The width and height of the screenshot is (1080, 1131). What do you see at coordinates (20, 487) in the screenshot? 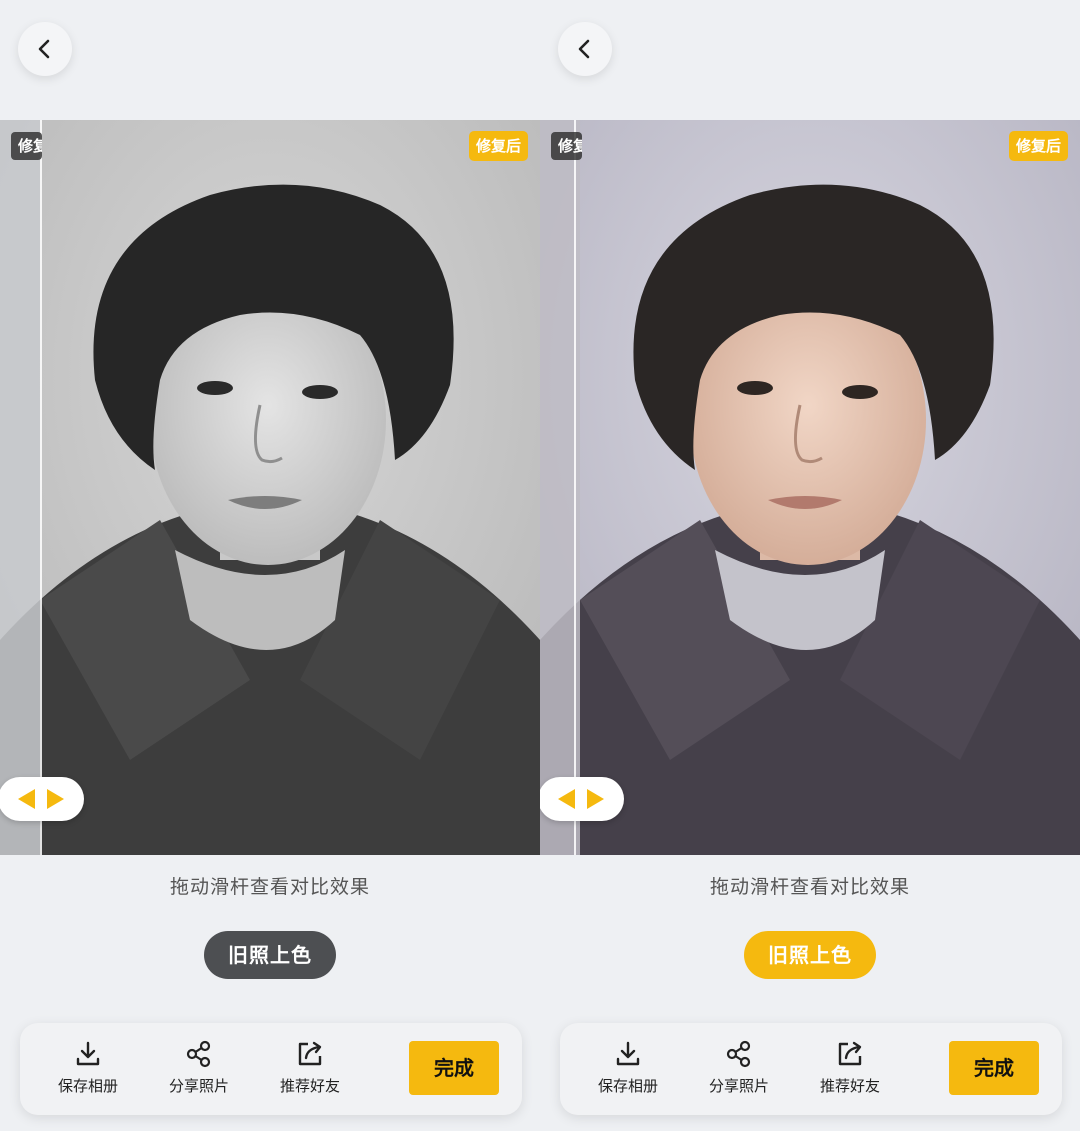
I see `before-slice` at bounding box center [20, 487].